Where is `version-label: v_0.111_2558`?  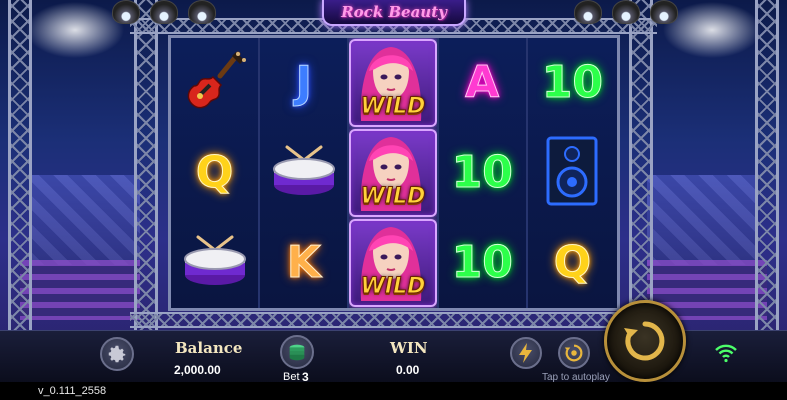 version-label: v_0.111_2558 is located at coordinates (72, 391).